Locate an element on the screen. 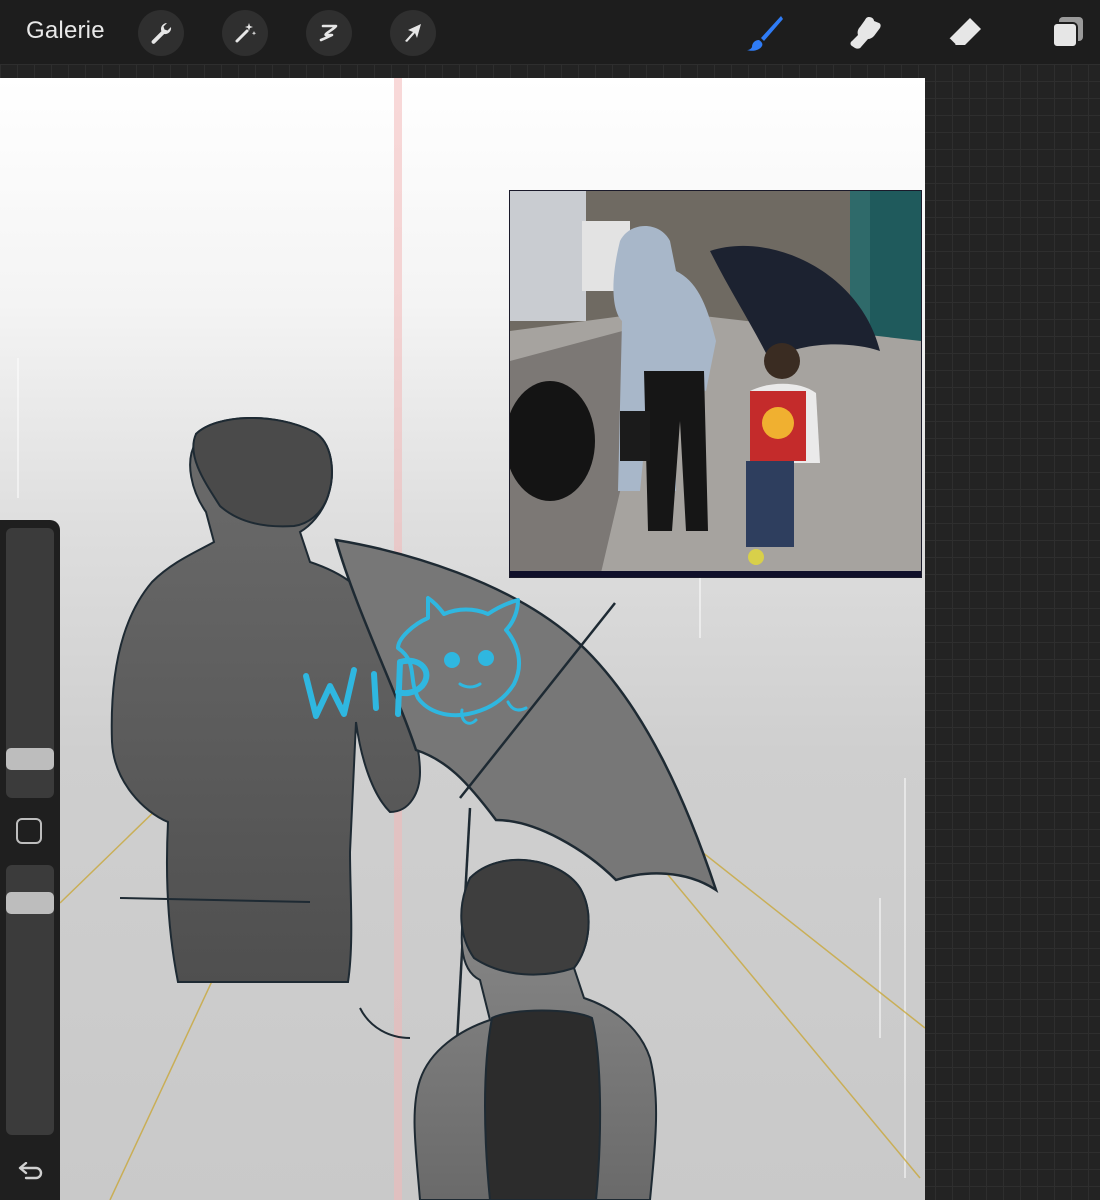 This screenshot has height=1200, width=1100. modify-button is located at coordinates (29, 831).